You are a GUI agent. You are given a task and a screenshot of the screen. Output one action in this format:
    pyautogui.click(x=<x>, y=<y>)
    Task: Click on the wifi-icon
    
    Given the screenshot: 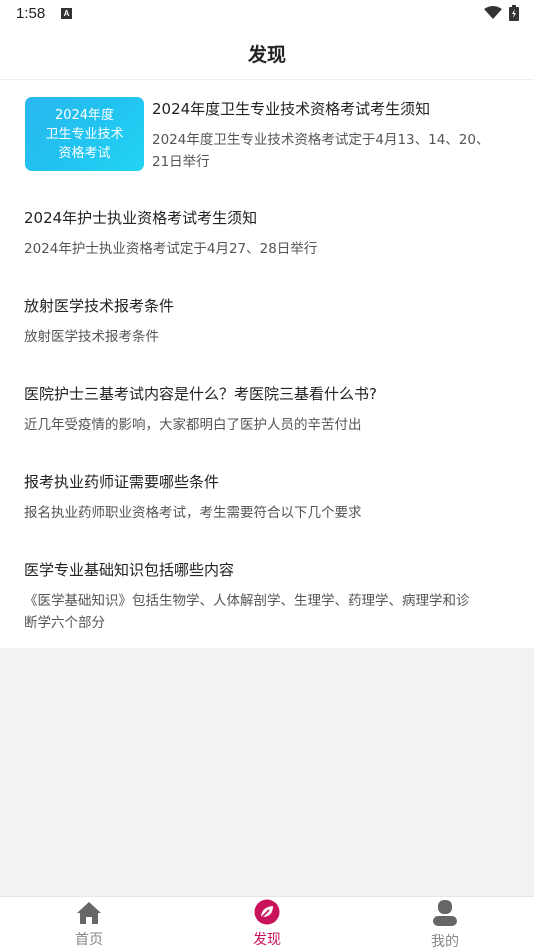 What is the action you would take?
    pyautogui.click(x=493, y=12)
    